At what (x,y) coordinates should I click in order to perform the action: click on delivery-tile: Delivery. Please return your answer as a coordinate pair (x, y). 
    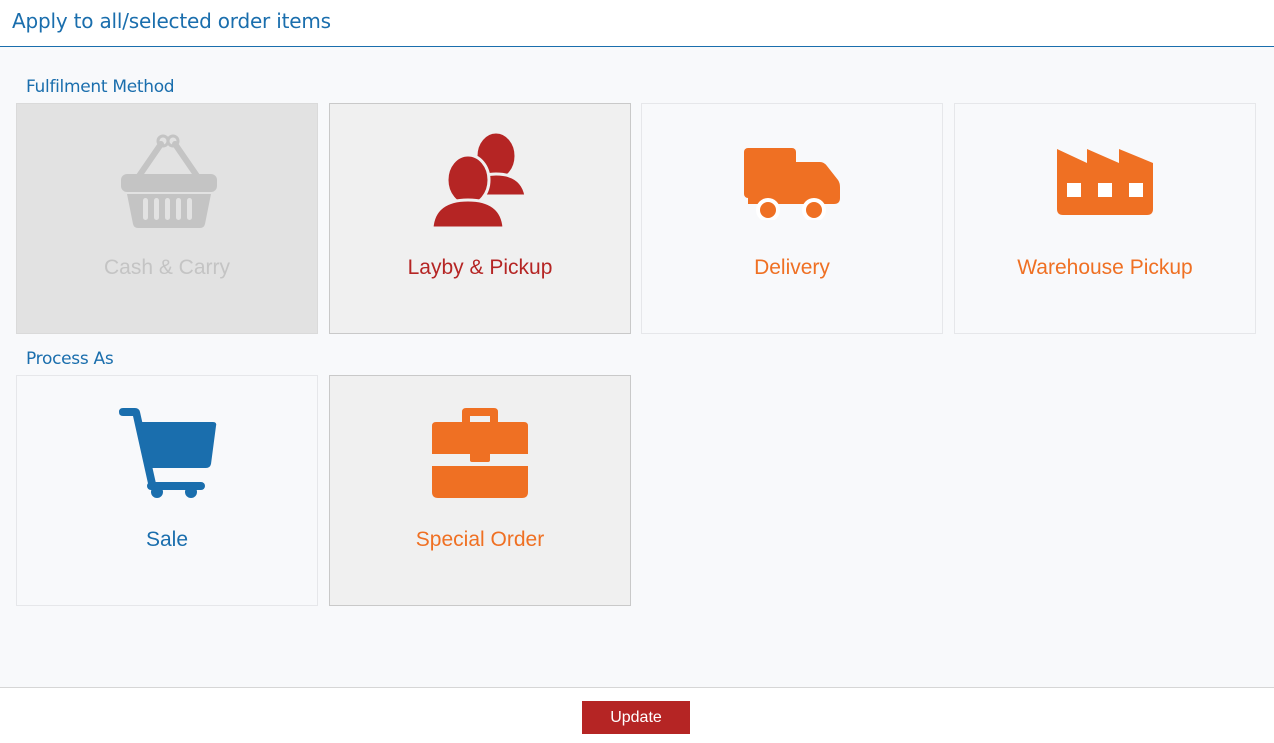
    Looking at the image, I should click on (792, 218).